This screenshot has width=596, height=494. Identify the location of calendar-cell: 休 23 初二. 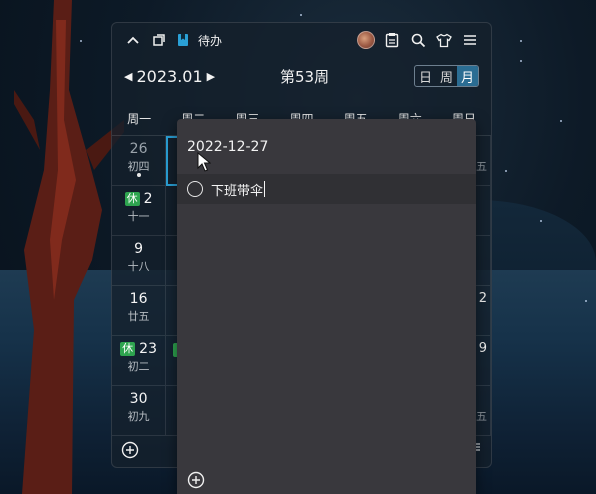
(139, 361).